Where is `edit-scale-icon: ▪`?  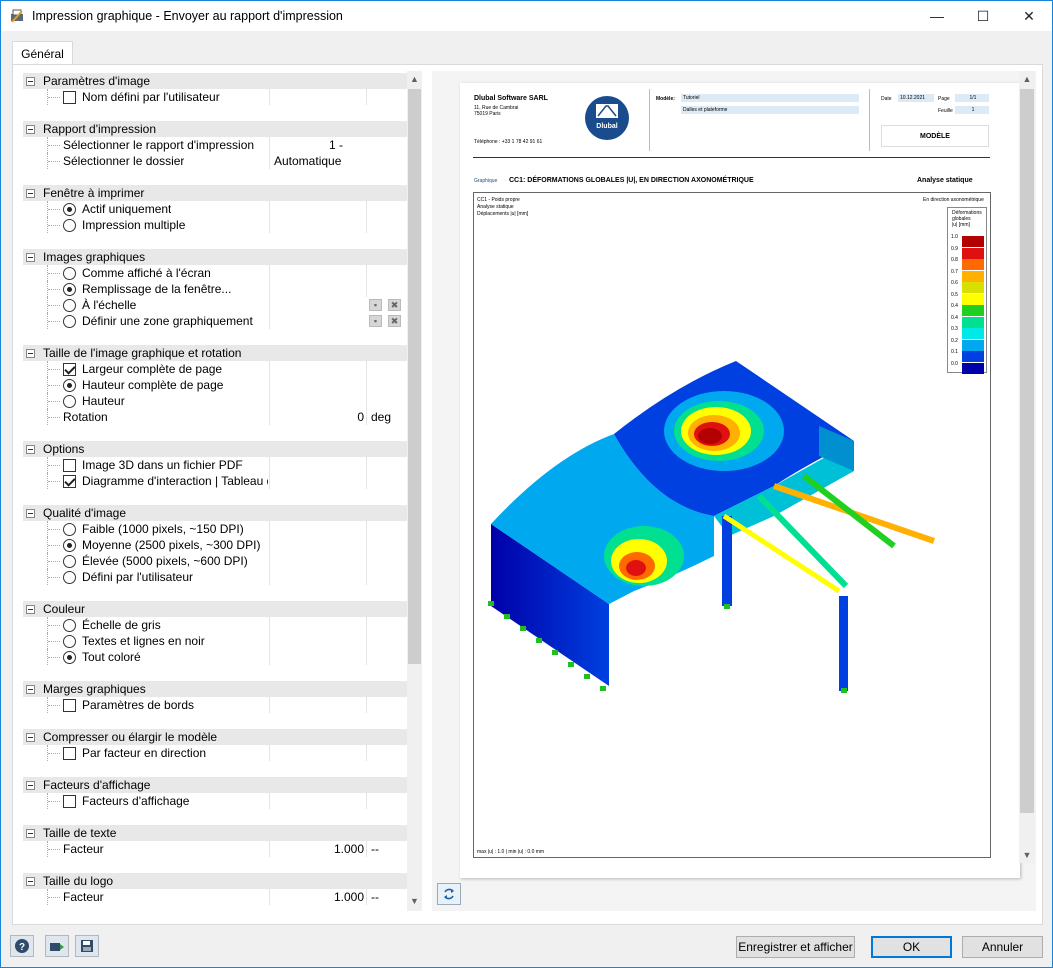 edit-scale-icon: ▪ is located at coordinates (375, 305).